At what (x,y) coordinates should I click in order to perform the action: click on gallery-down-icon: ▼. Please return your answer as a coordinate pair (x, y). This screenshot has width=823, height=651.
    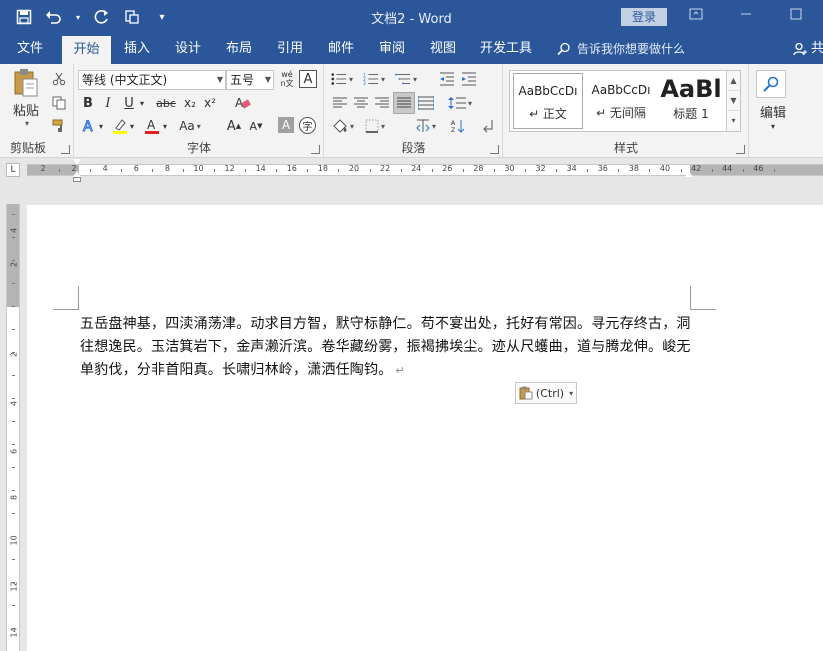
    Looking at the image, I should click on (733, 101).